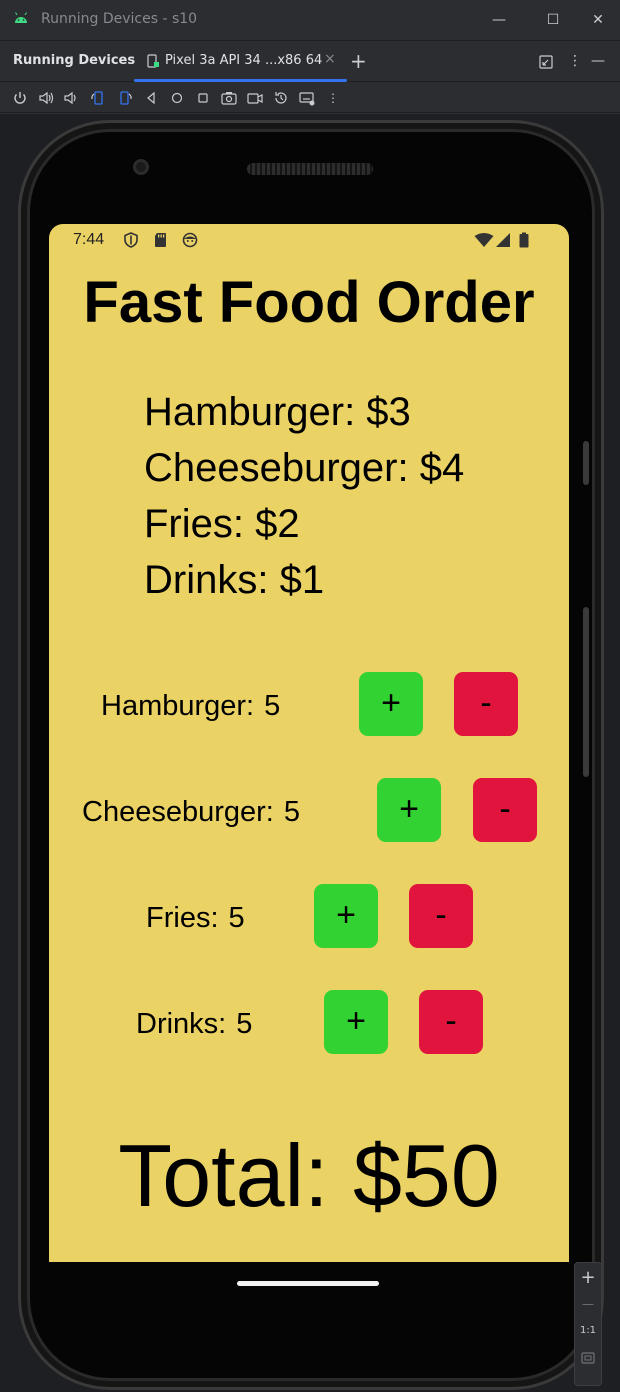 The height and width of the screenshot is (1392, 620). Describe the element at coordinates (182, 918) in the screenshot. I see `item-name: Fries:` at that location.